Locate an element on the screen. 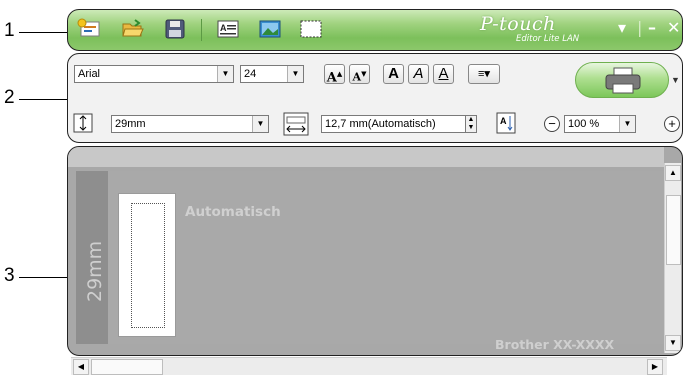 Image resolution: width=685 pixels, height=378 pixels. length-mode-label: Automatisch is located at coordinates (233, 212).